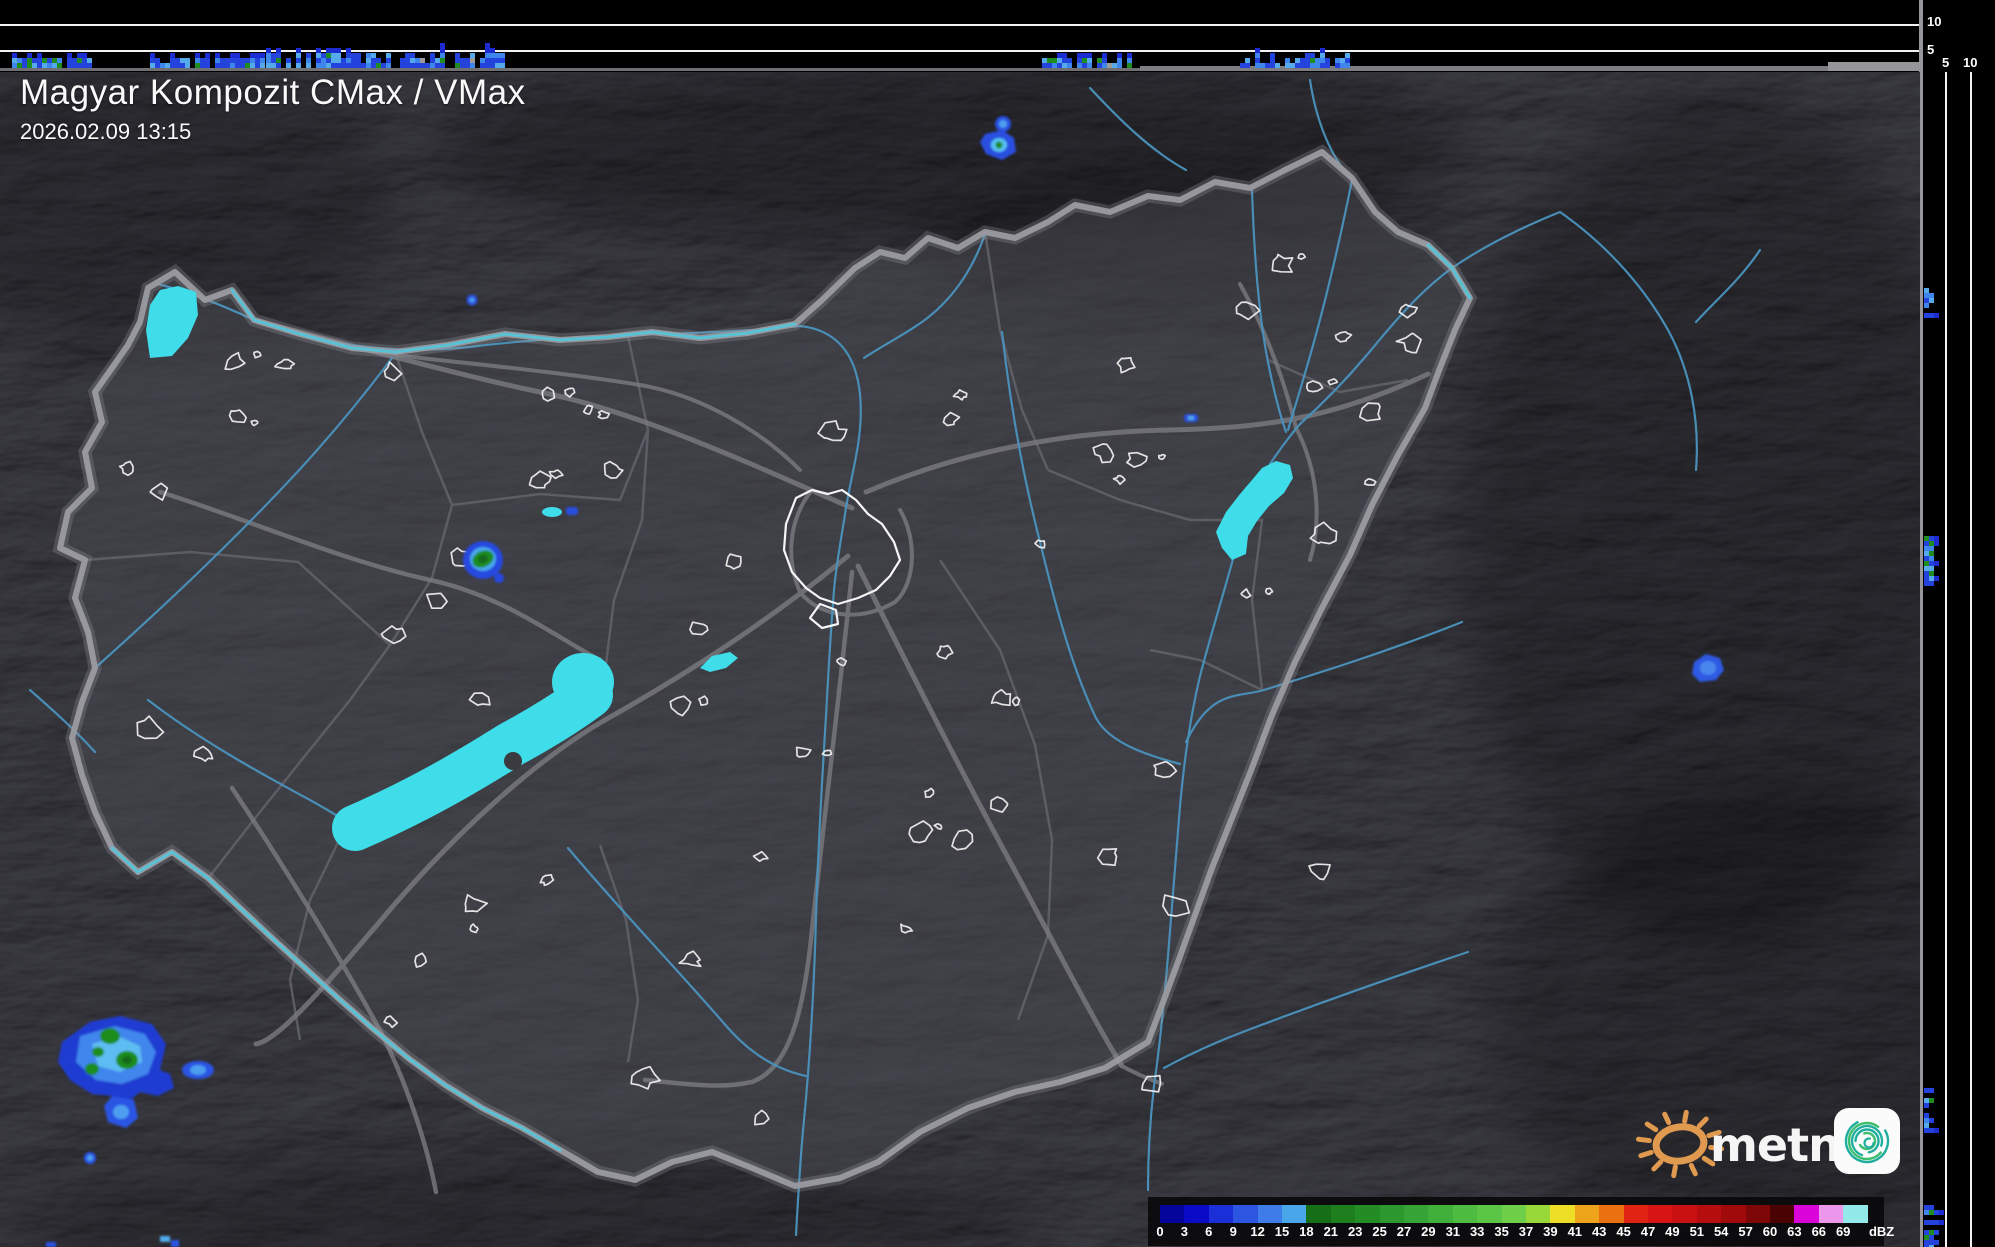 Image resolution: width=1995 pixels, height=1247 pixels. Describe the element at coordinates (1881, 1231) in the screenshot. I see `legend-unit-label: dBZ` at that location.